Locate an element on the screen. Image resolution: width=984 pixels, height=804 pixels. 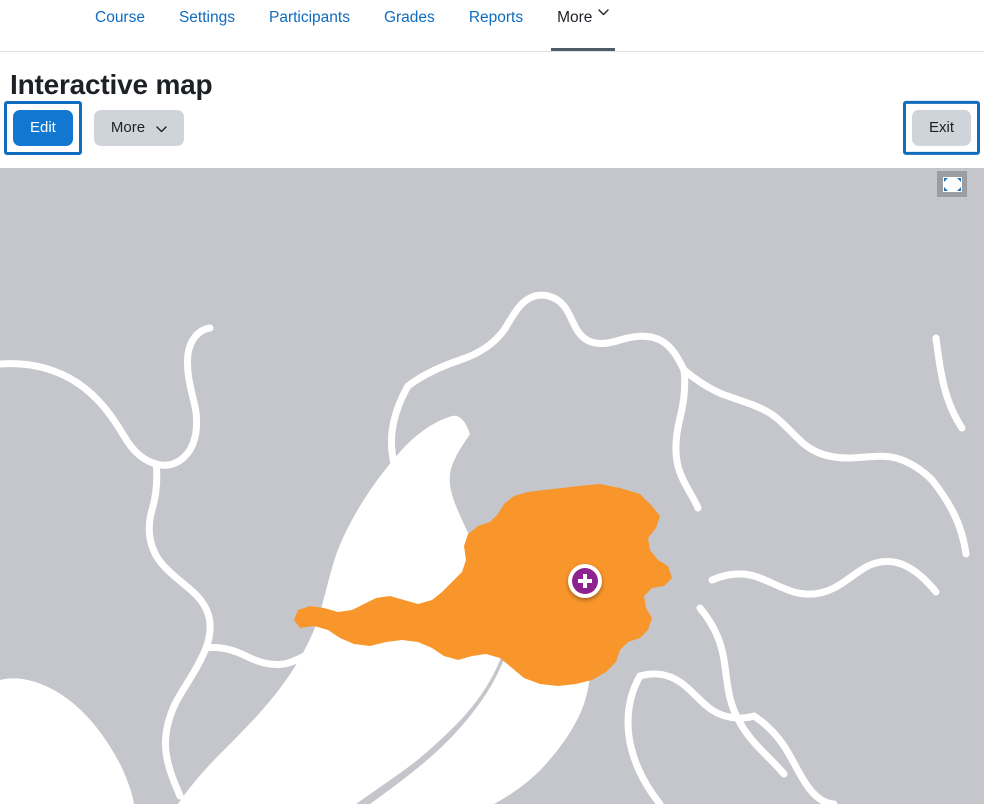
nav-tab-course: Course is located at coordinates (120, 25).